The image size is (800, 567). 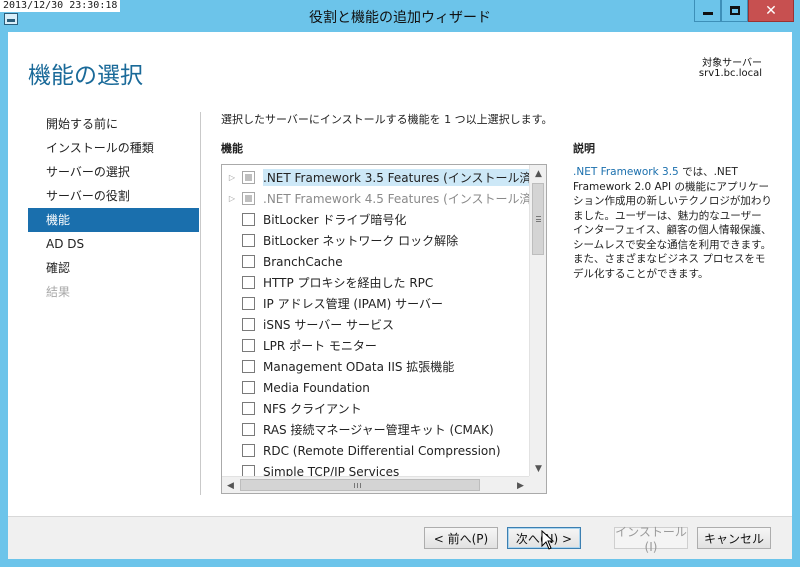 I want to click on feature-label: HTTP プロキシを経由した RPC, so click(x=348, y=283).